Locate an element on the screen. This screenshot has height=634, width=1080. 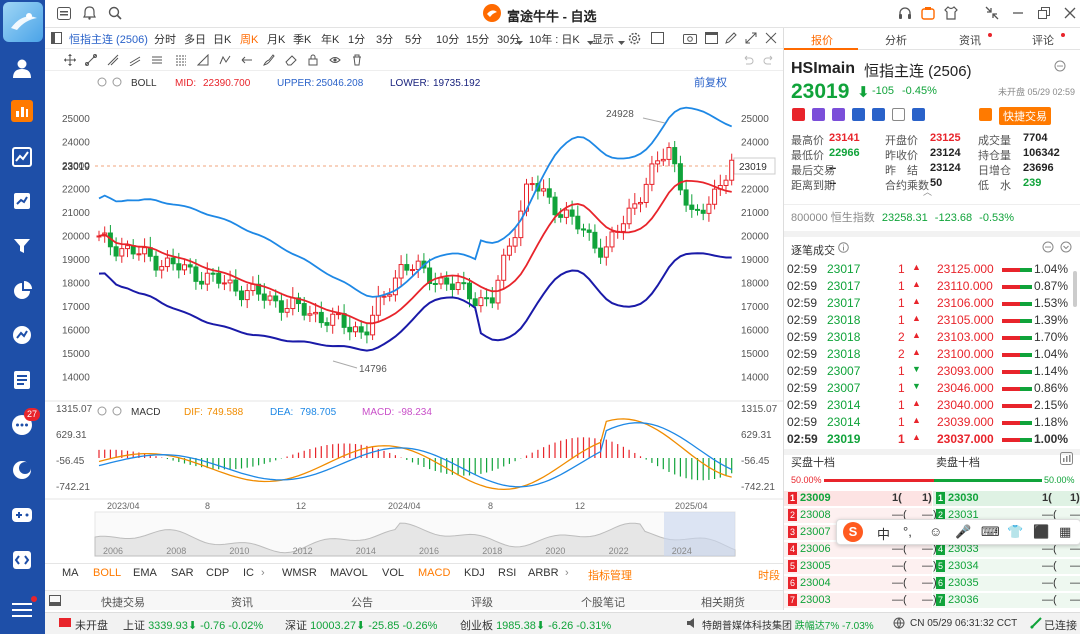
quick-trade-button: 快捷交易 is located at coordinates (1025, 116).